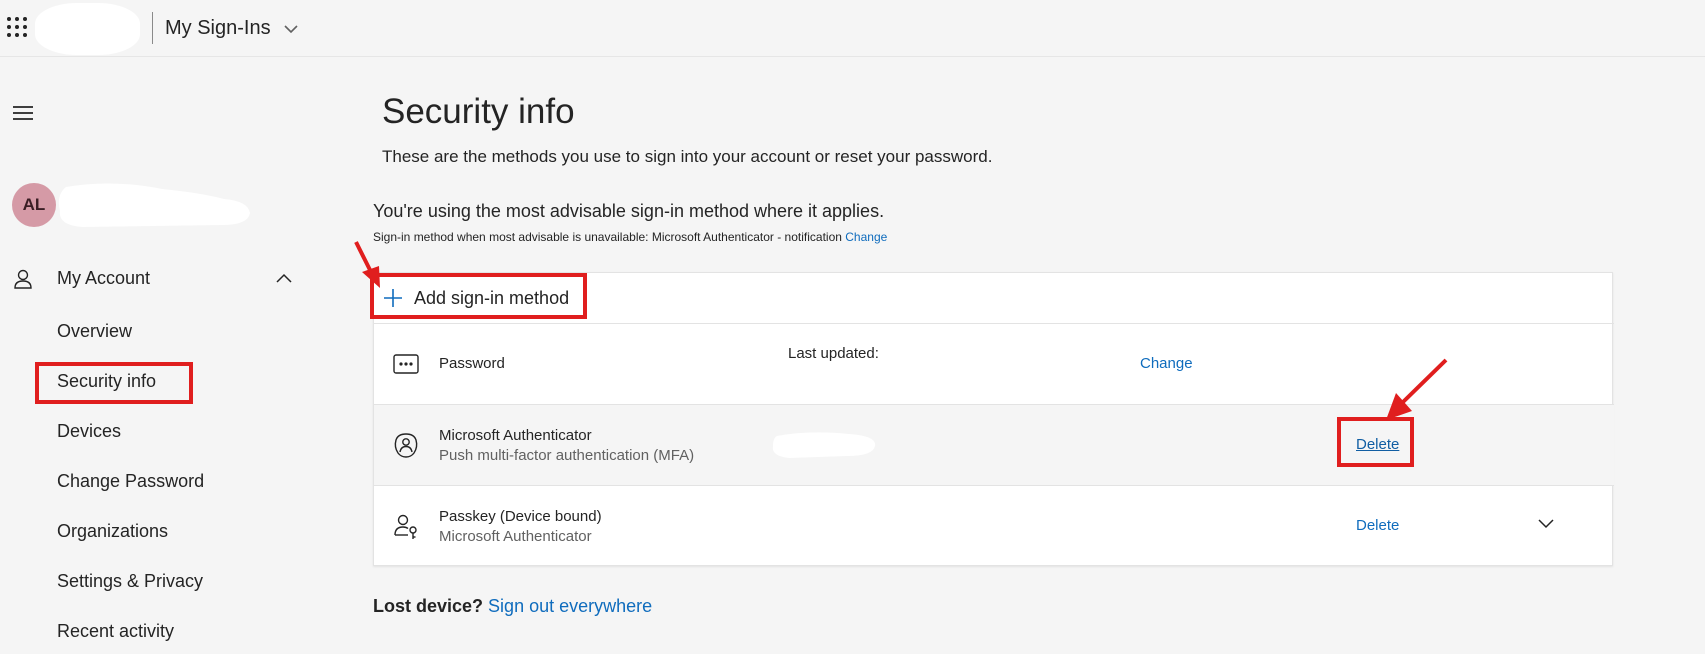 The width and height of the screenshot is (1705, 654). What do you see at coordinates (406, 445) in the screenshot?
I see `authenticator-icon` at bounding box center [406, 445].